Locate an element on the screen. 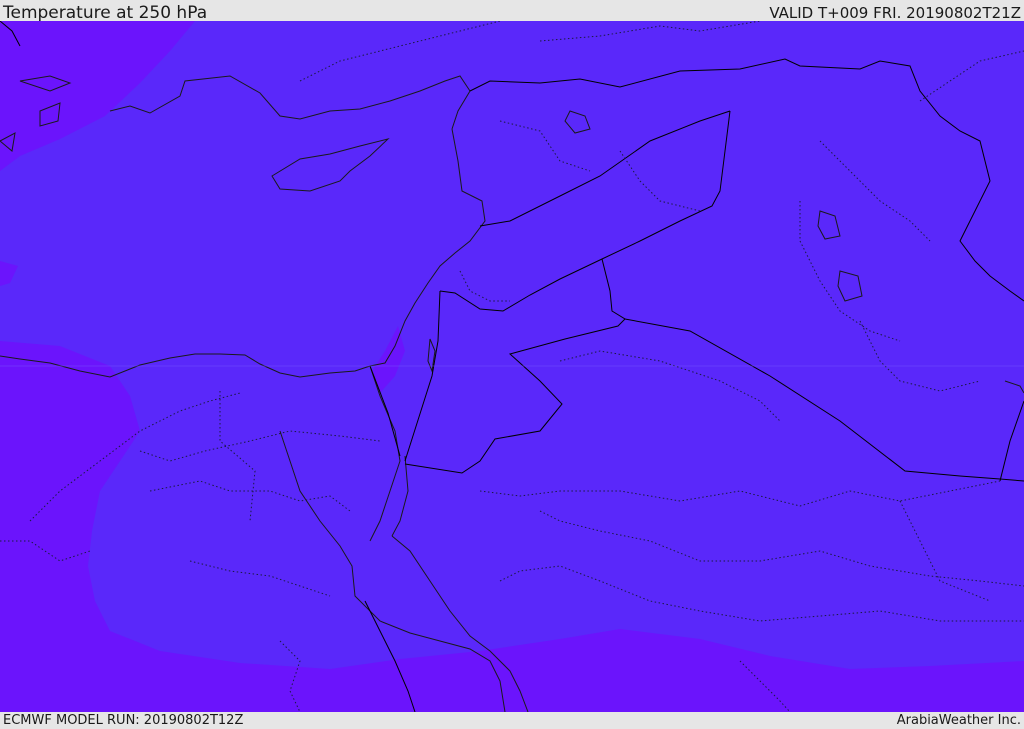 This screenshot has height=729, width=1024. model-run-label: ECMWF MODEL RUN: 20190802T12Z is located at coordinates (123, 720).